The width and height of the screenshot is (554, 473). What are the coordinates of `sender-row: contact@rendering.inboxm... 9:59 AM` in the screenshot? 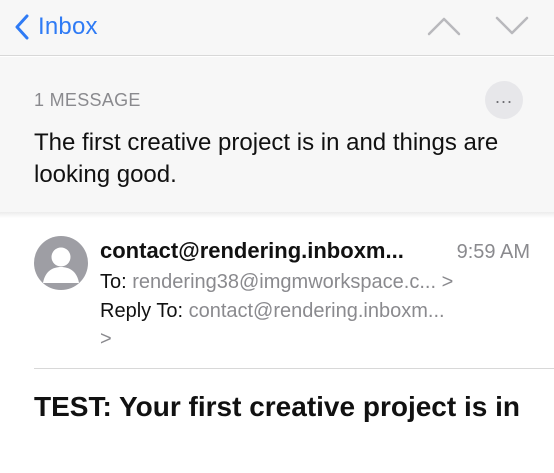 It's located at (315, 253).